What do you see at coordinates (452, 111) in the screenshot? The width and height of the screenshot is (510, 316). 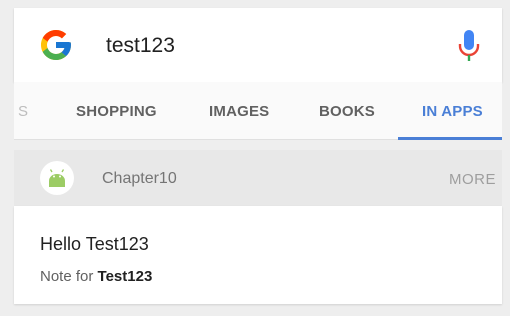 I see `tab-in-apps: IN APPS` at bounding box center [452, 111].